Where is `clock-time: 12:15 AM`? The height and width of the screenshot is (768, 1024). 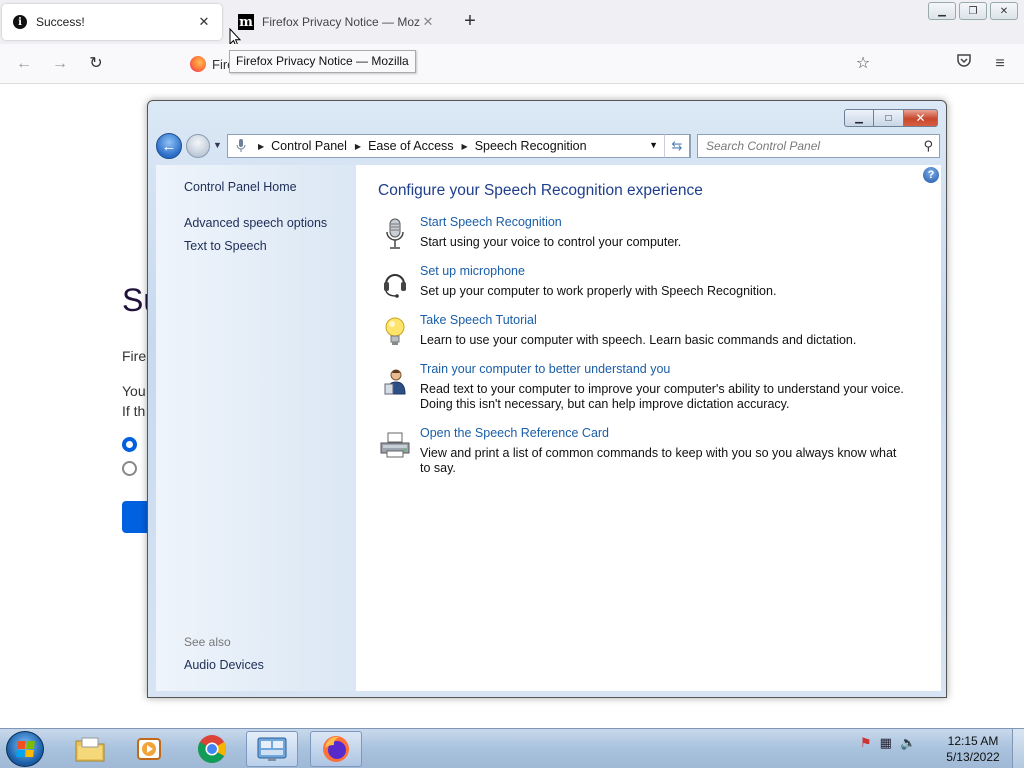 clock-time: 12:15 AM is located at coordinates (973, 741).